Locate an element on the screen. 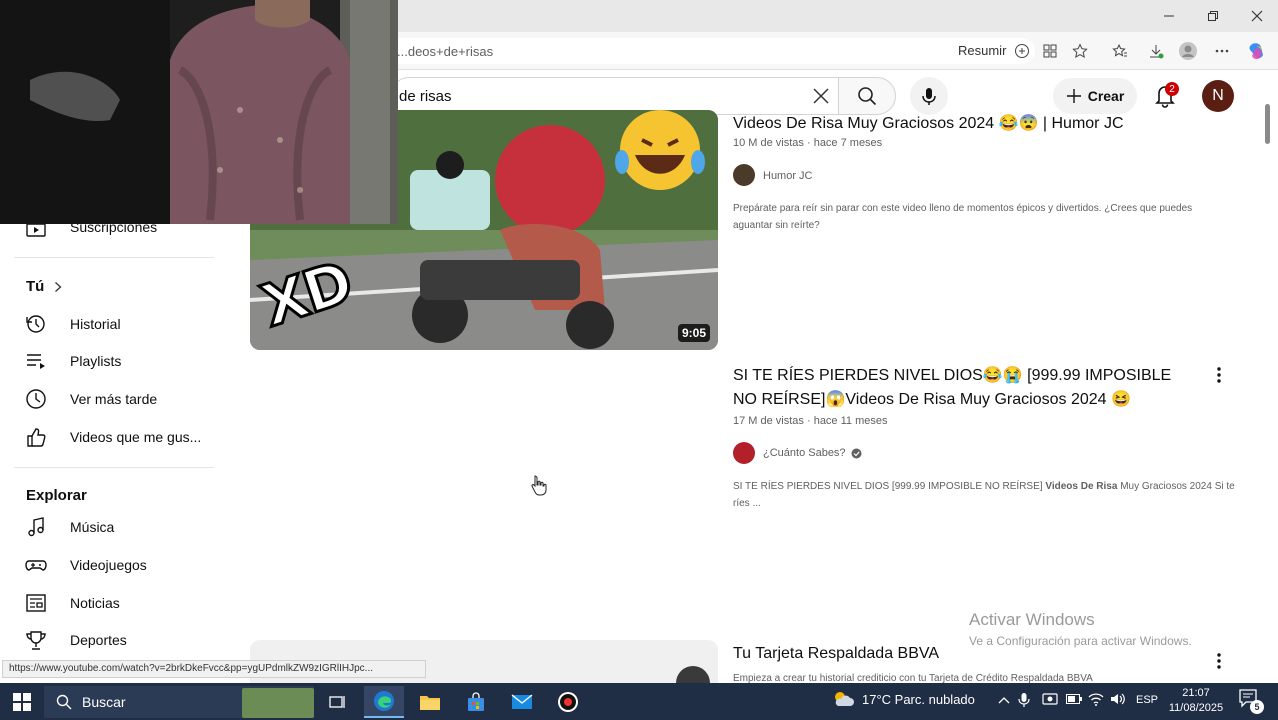 The width and height of the screenshot is (1278, 720). restore-icon is located at coordinates (1213, 16).